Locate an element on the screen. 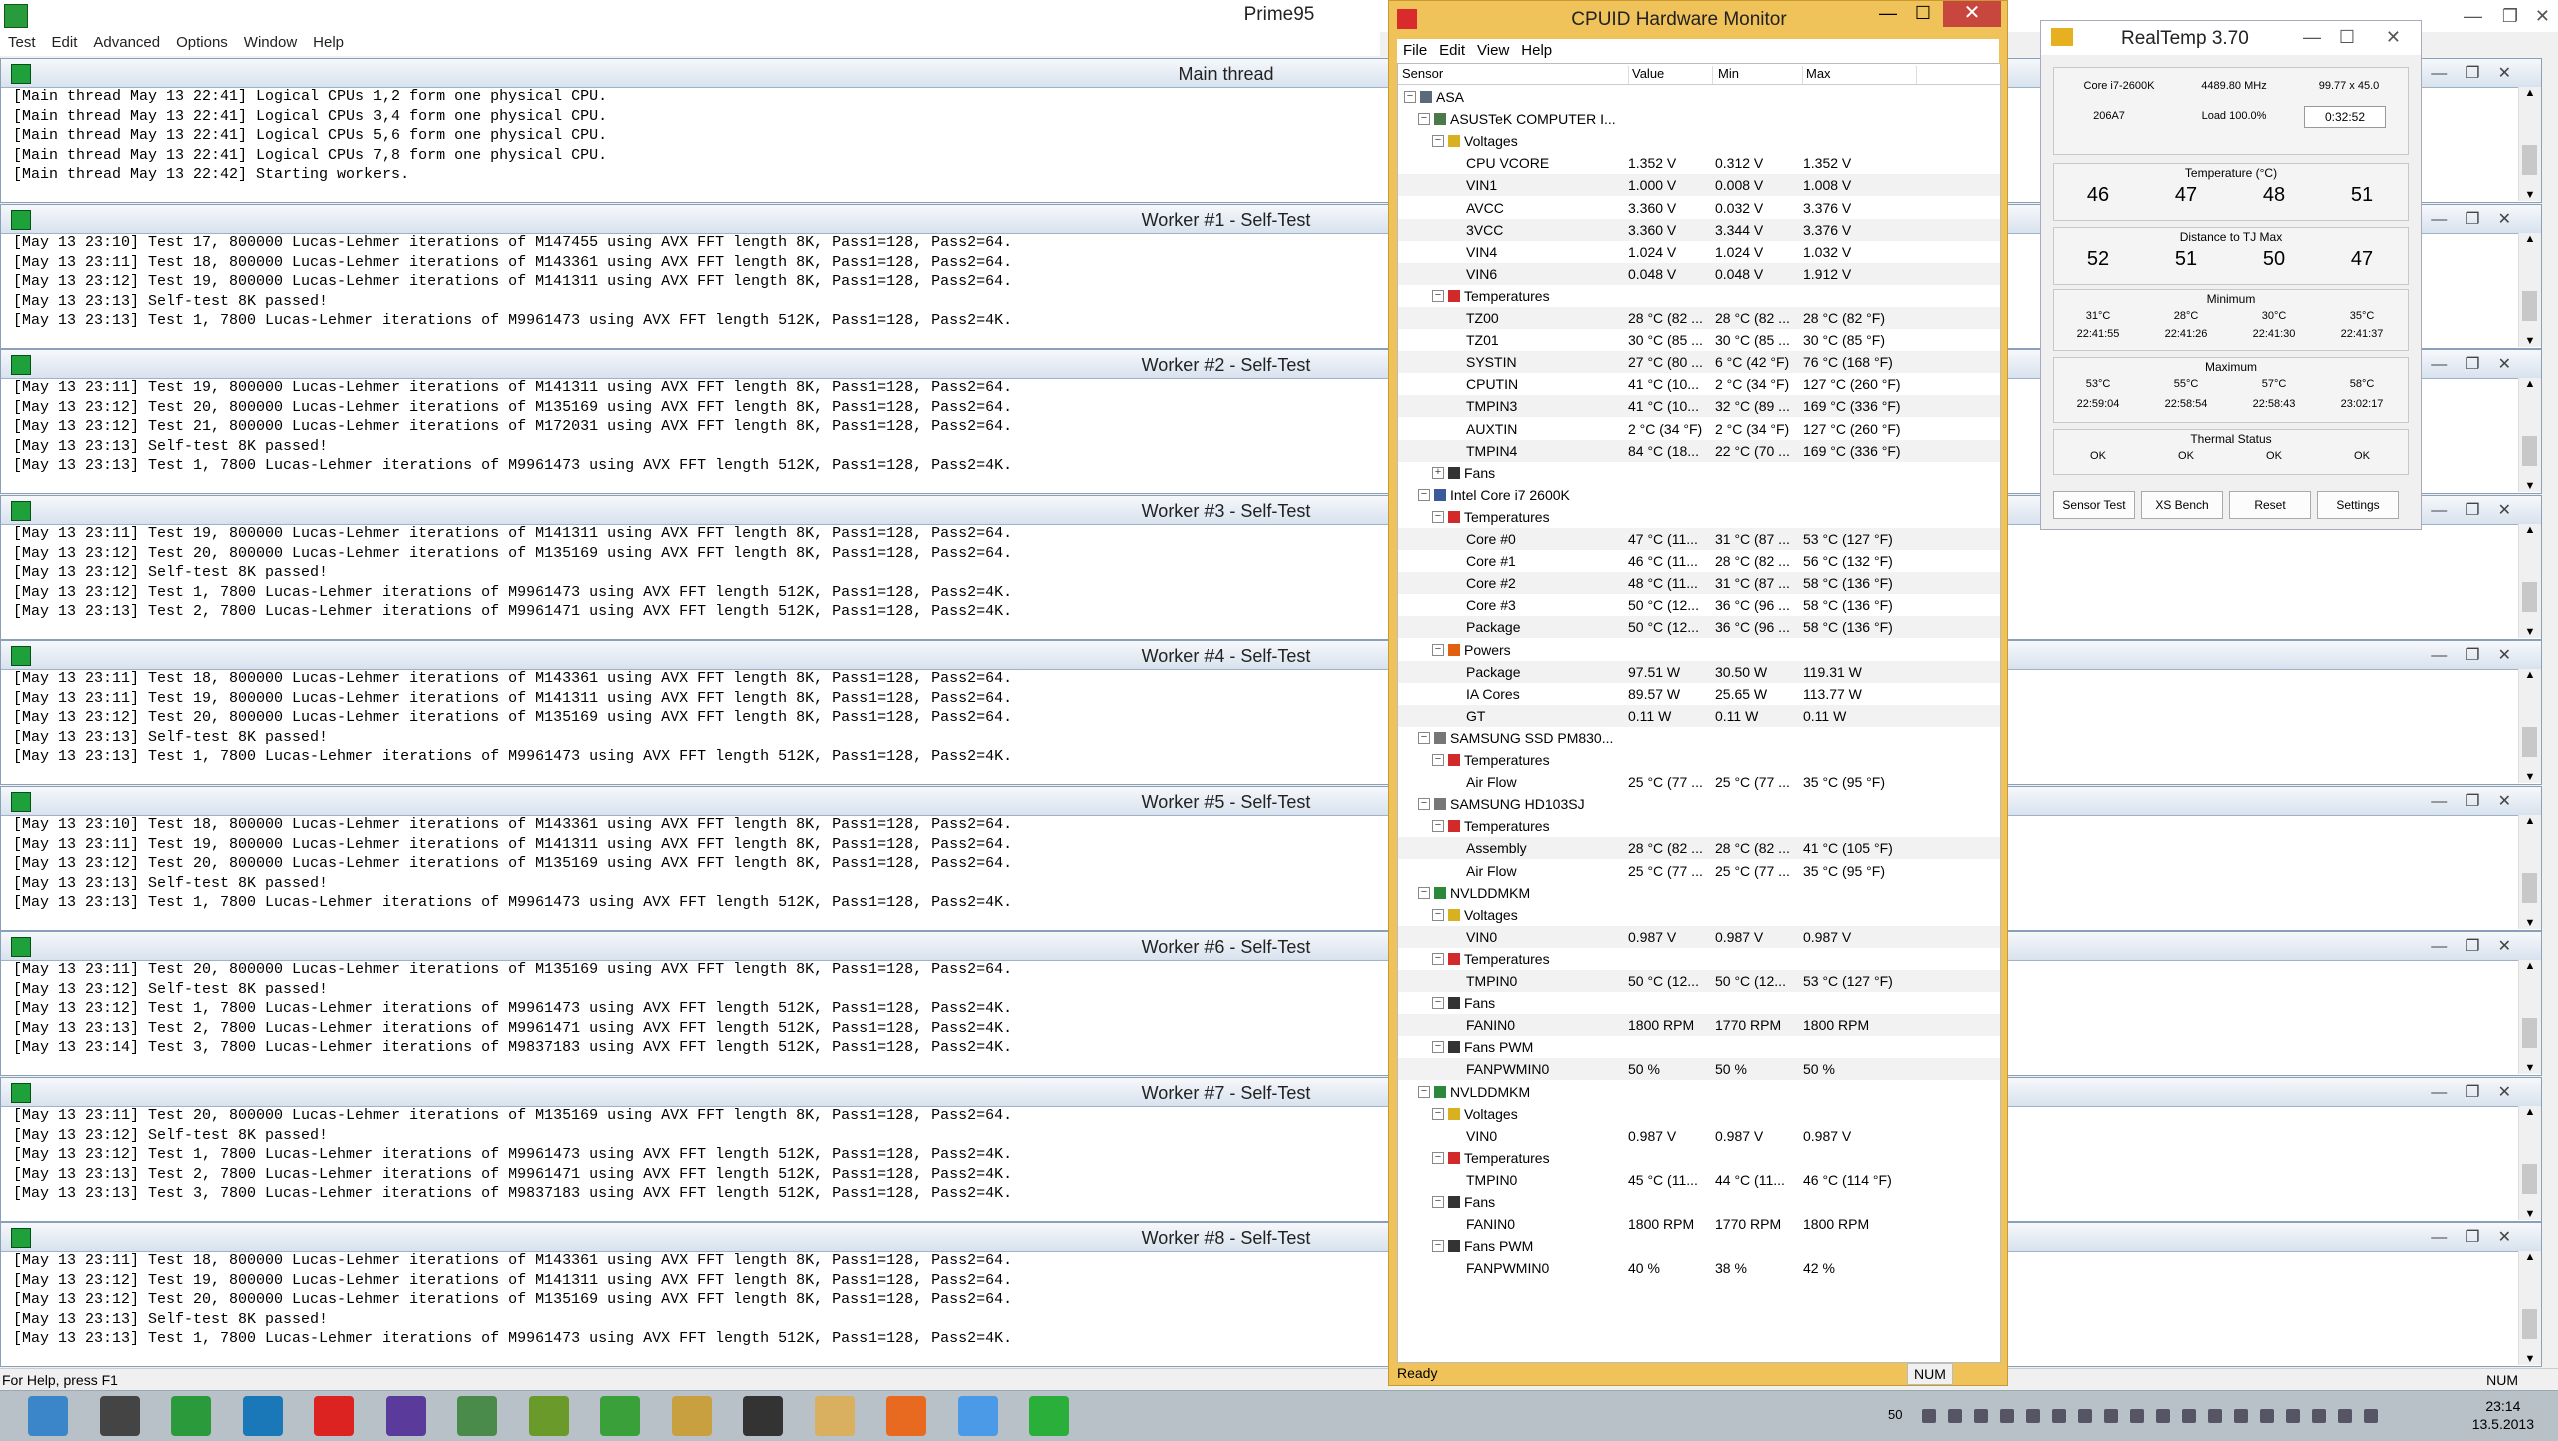  col-sensor: Sensor is located at coordinates (1515, 75).